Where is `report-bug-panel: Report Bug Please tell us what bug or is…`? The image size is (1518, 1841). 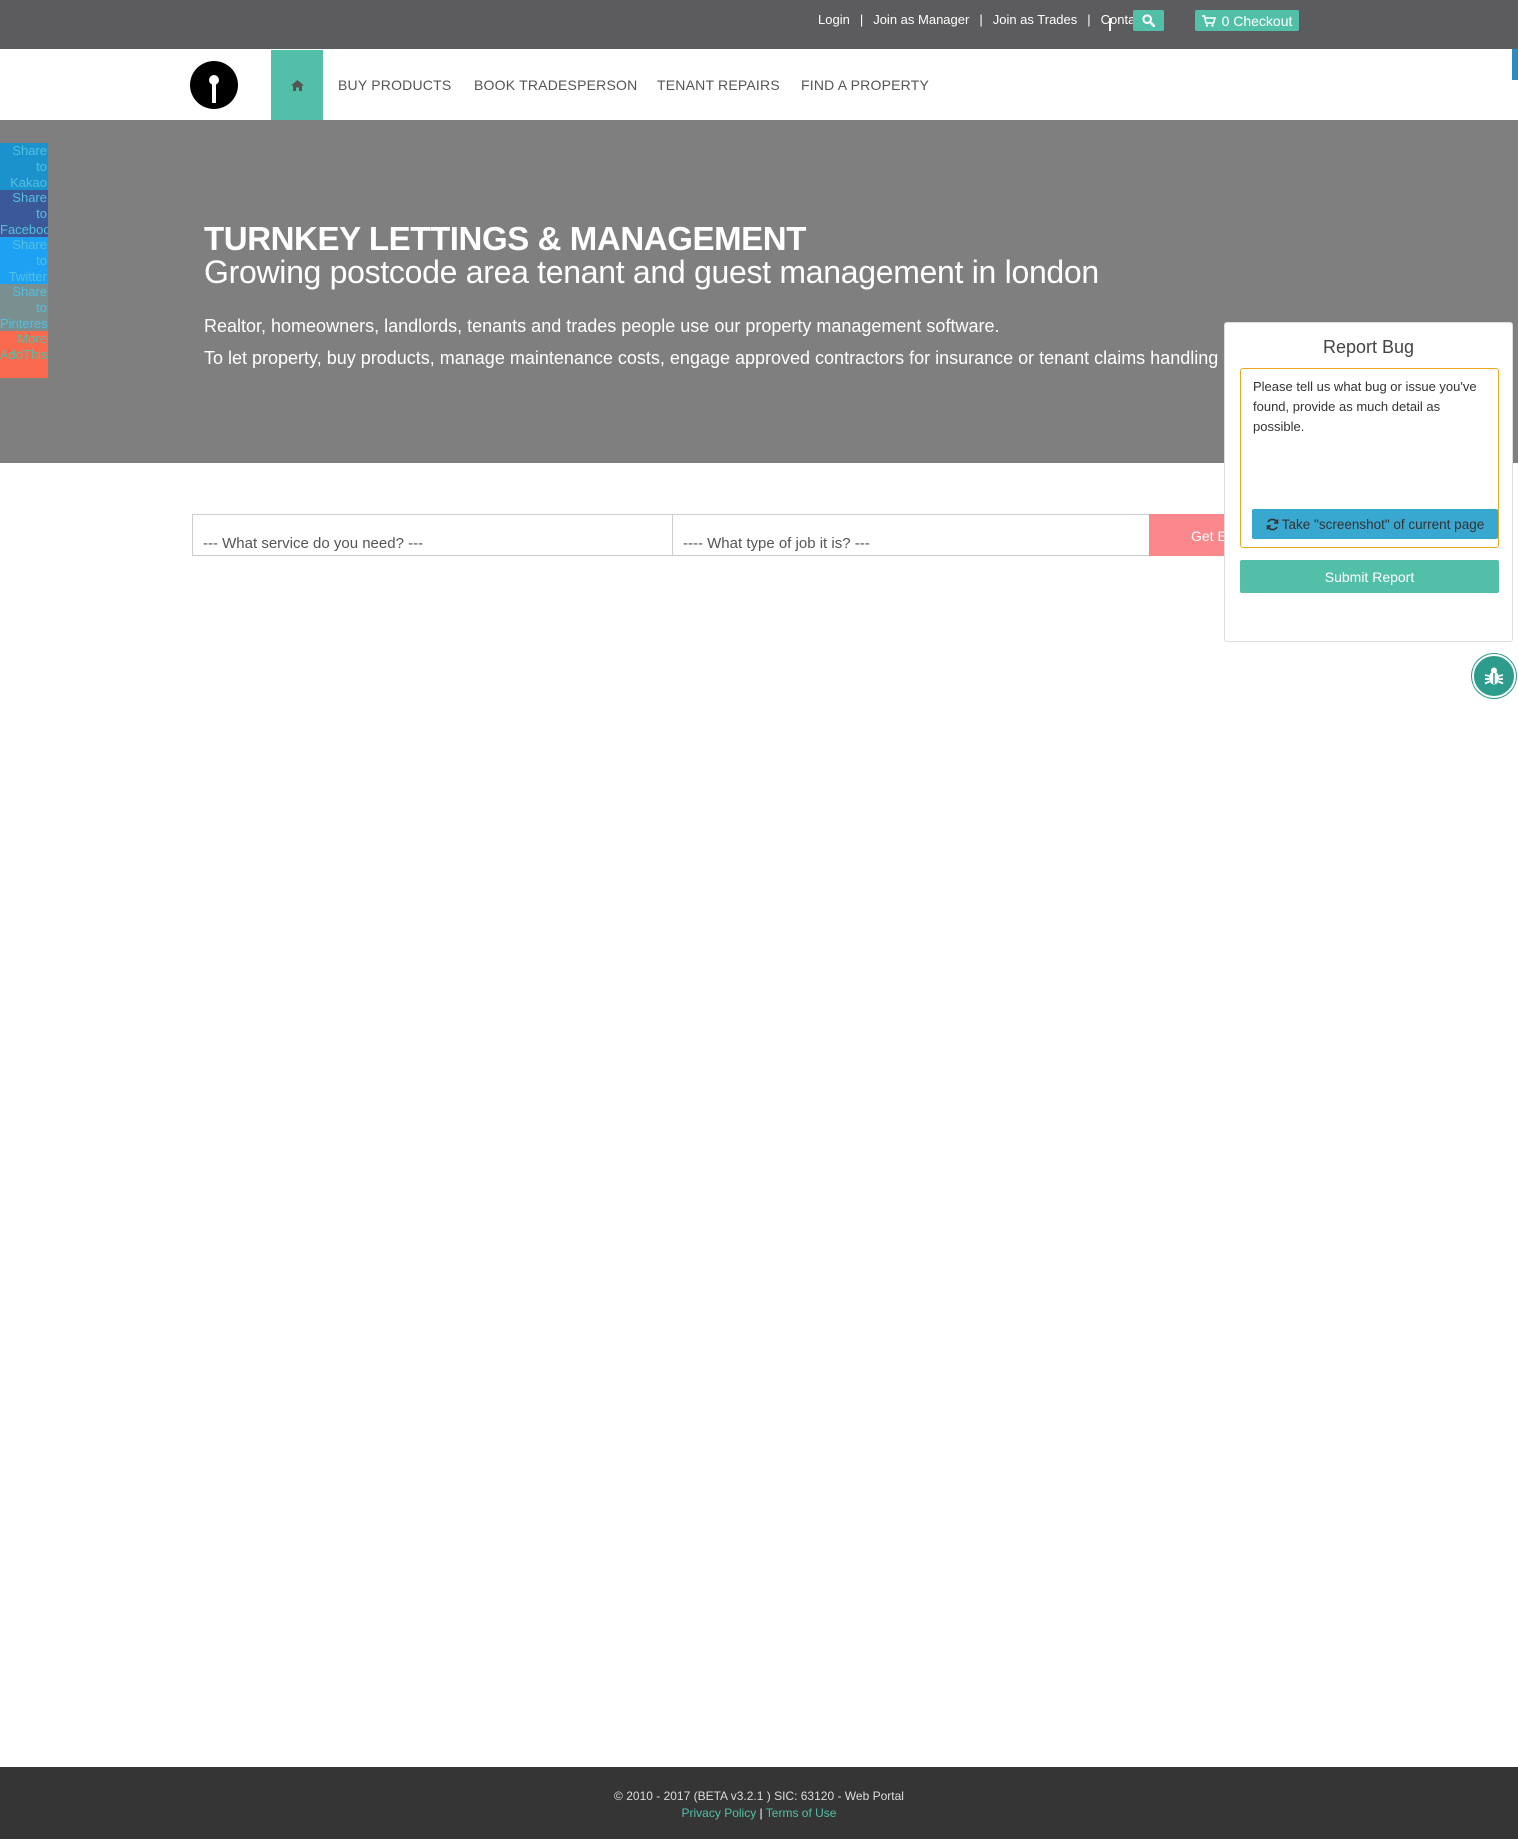
report-bug-panel: Report Bug Please tell us what bug or is… is located at coordinates (1368, 482).